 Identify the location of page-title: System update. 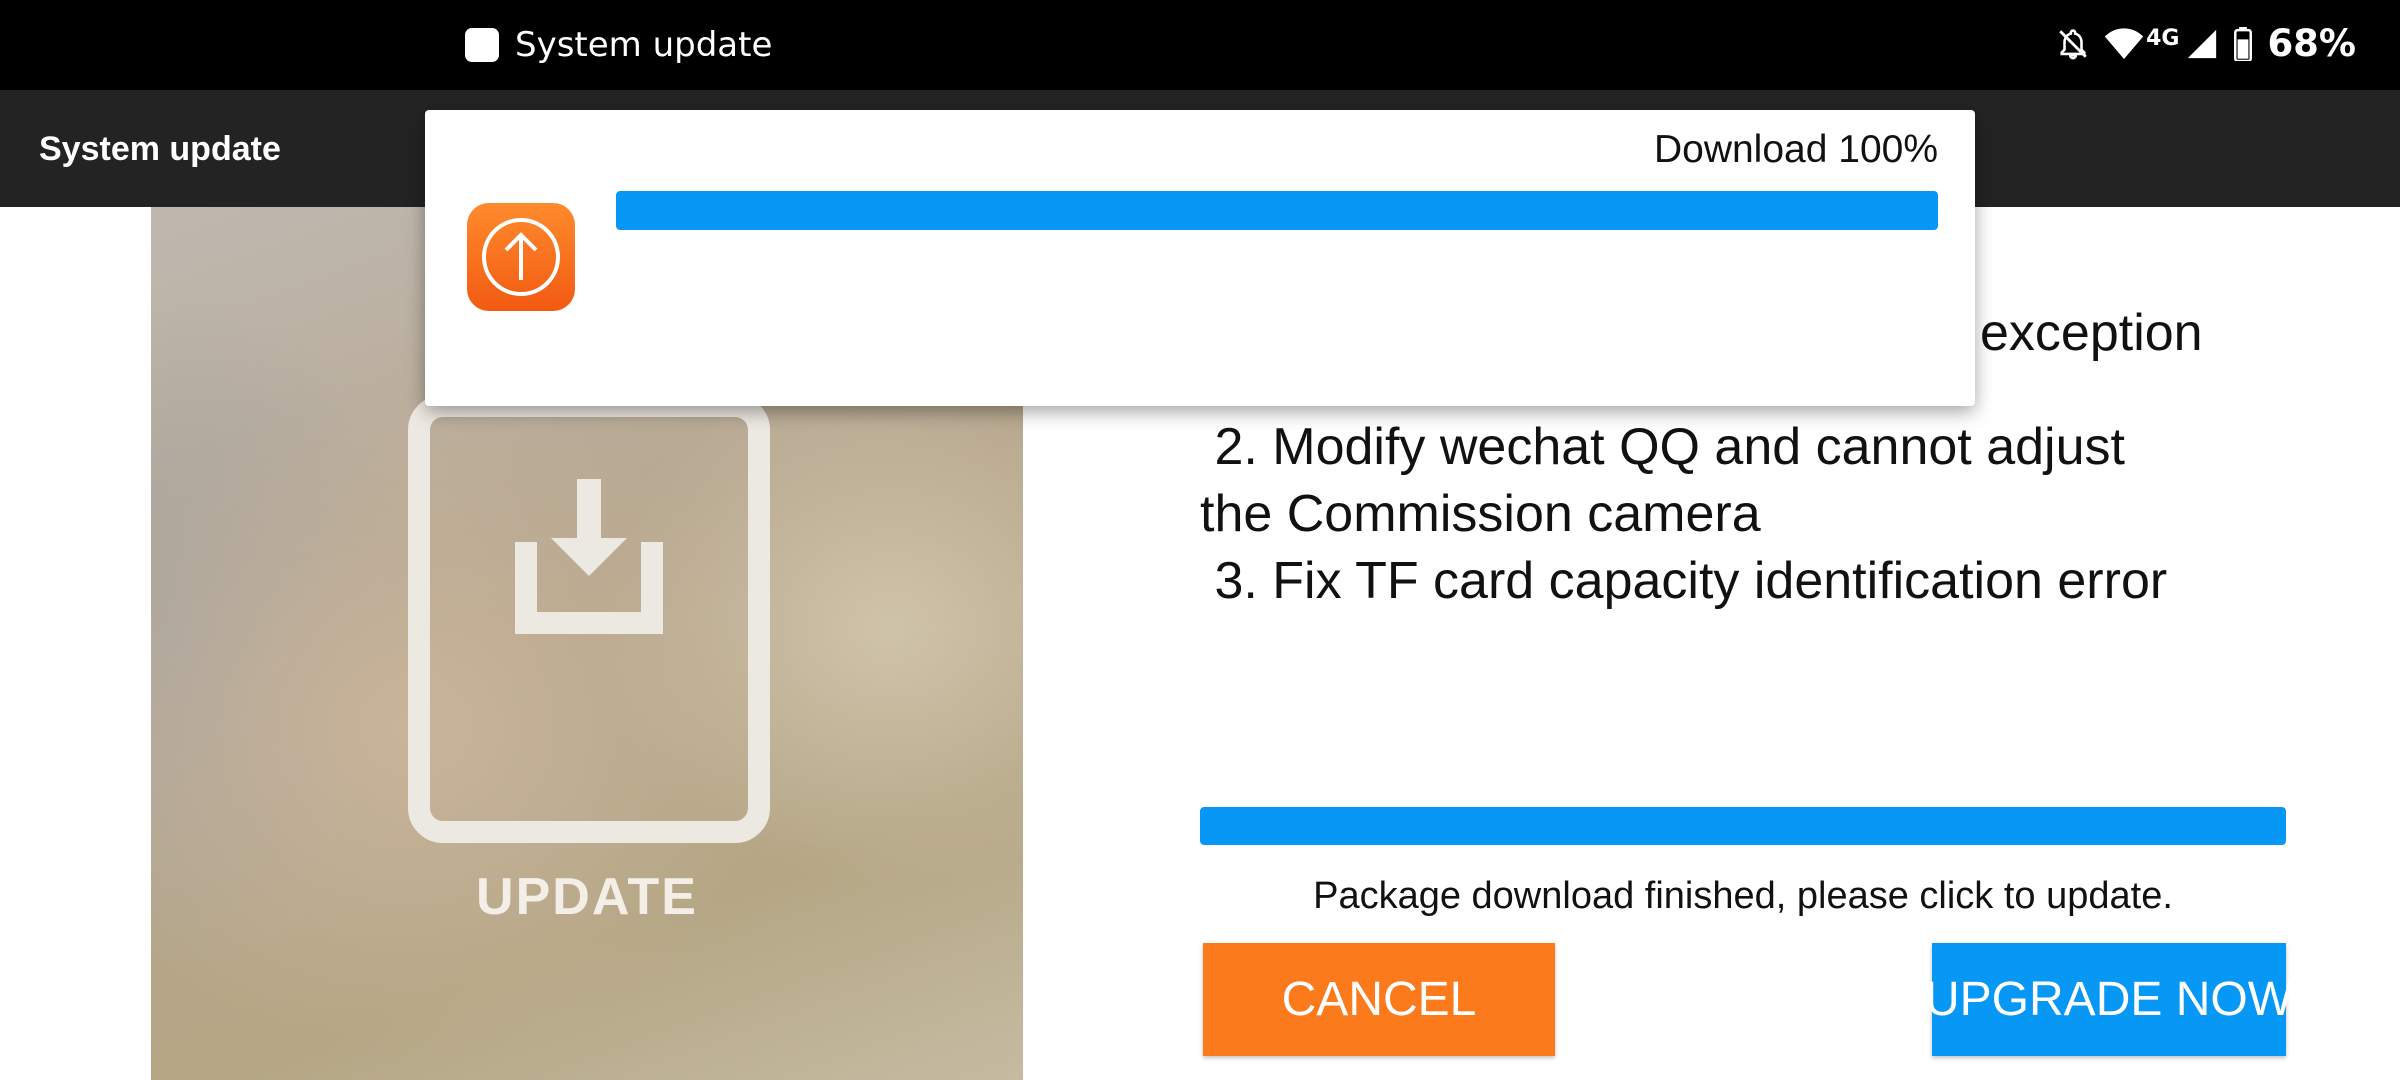
(160, 149).